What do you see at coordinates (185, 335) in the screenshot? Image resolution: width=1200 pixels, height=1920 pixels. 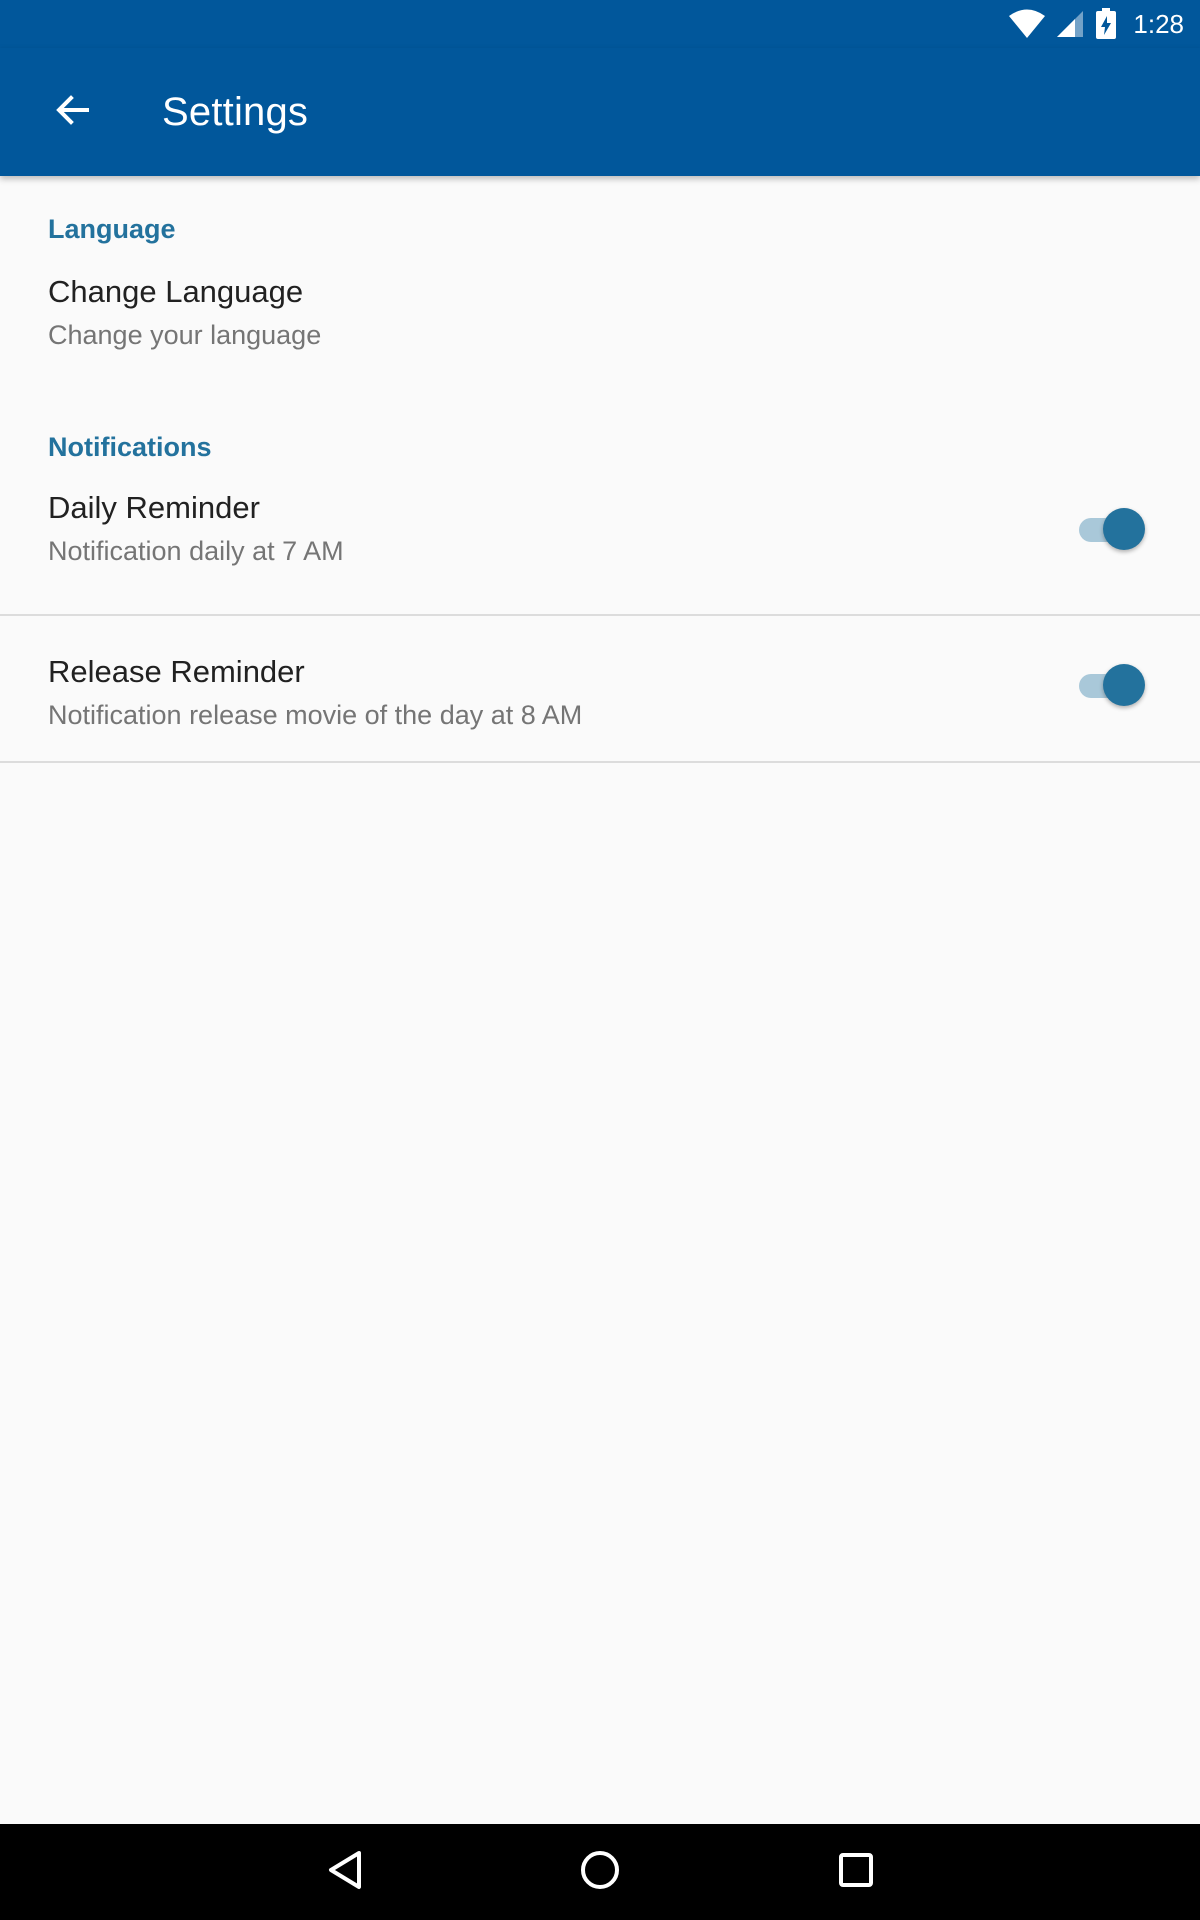 I see `pref-summary: Change your language` at bounding box center [185, 335].